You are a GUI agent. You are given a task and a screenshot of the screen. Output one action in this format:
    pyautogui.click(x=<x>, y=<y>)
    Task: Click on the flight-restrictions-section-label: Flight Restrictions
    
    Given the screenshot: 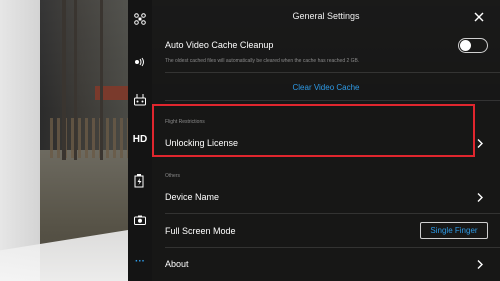 What is the action you would take?
    pyautogui.click(x=185, y=122)
    